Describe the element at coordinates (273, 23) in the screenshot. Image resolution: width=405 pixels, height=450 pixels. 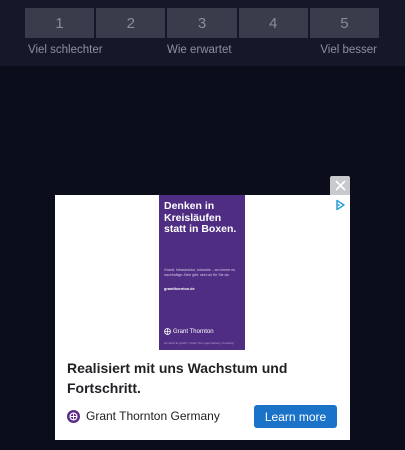
I see `rating-option-4: 4` at that location.